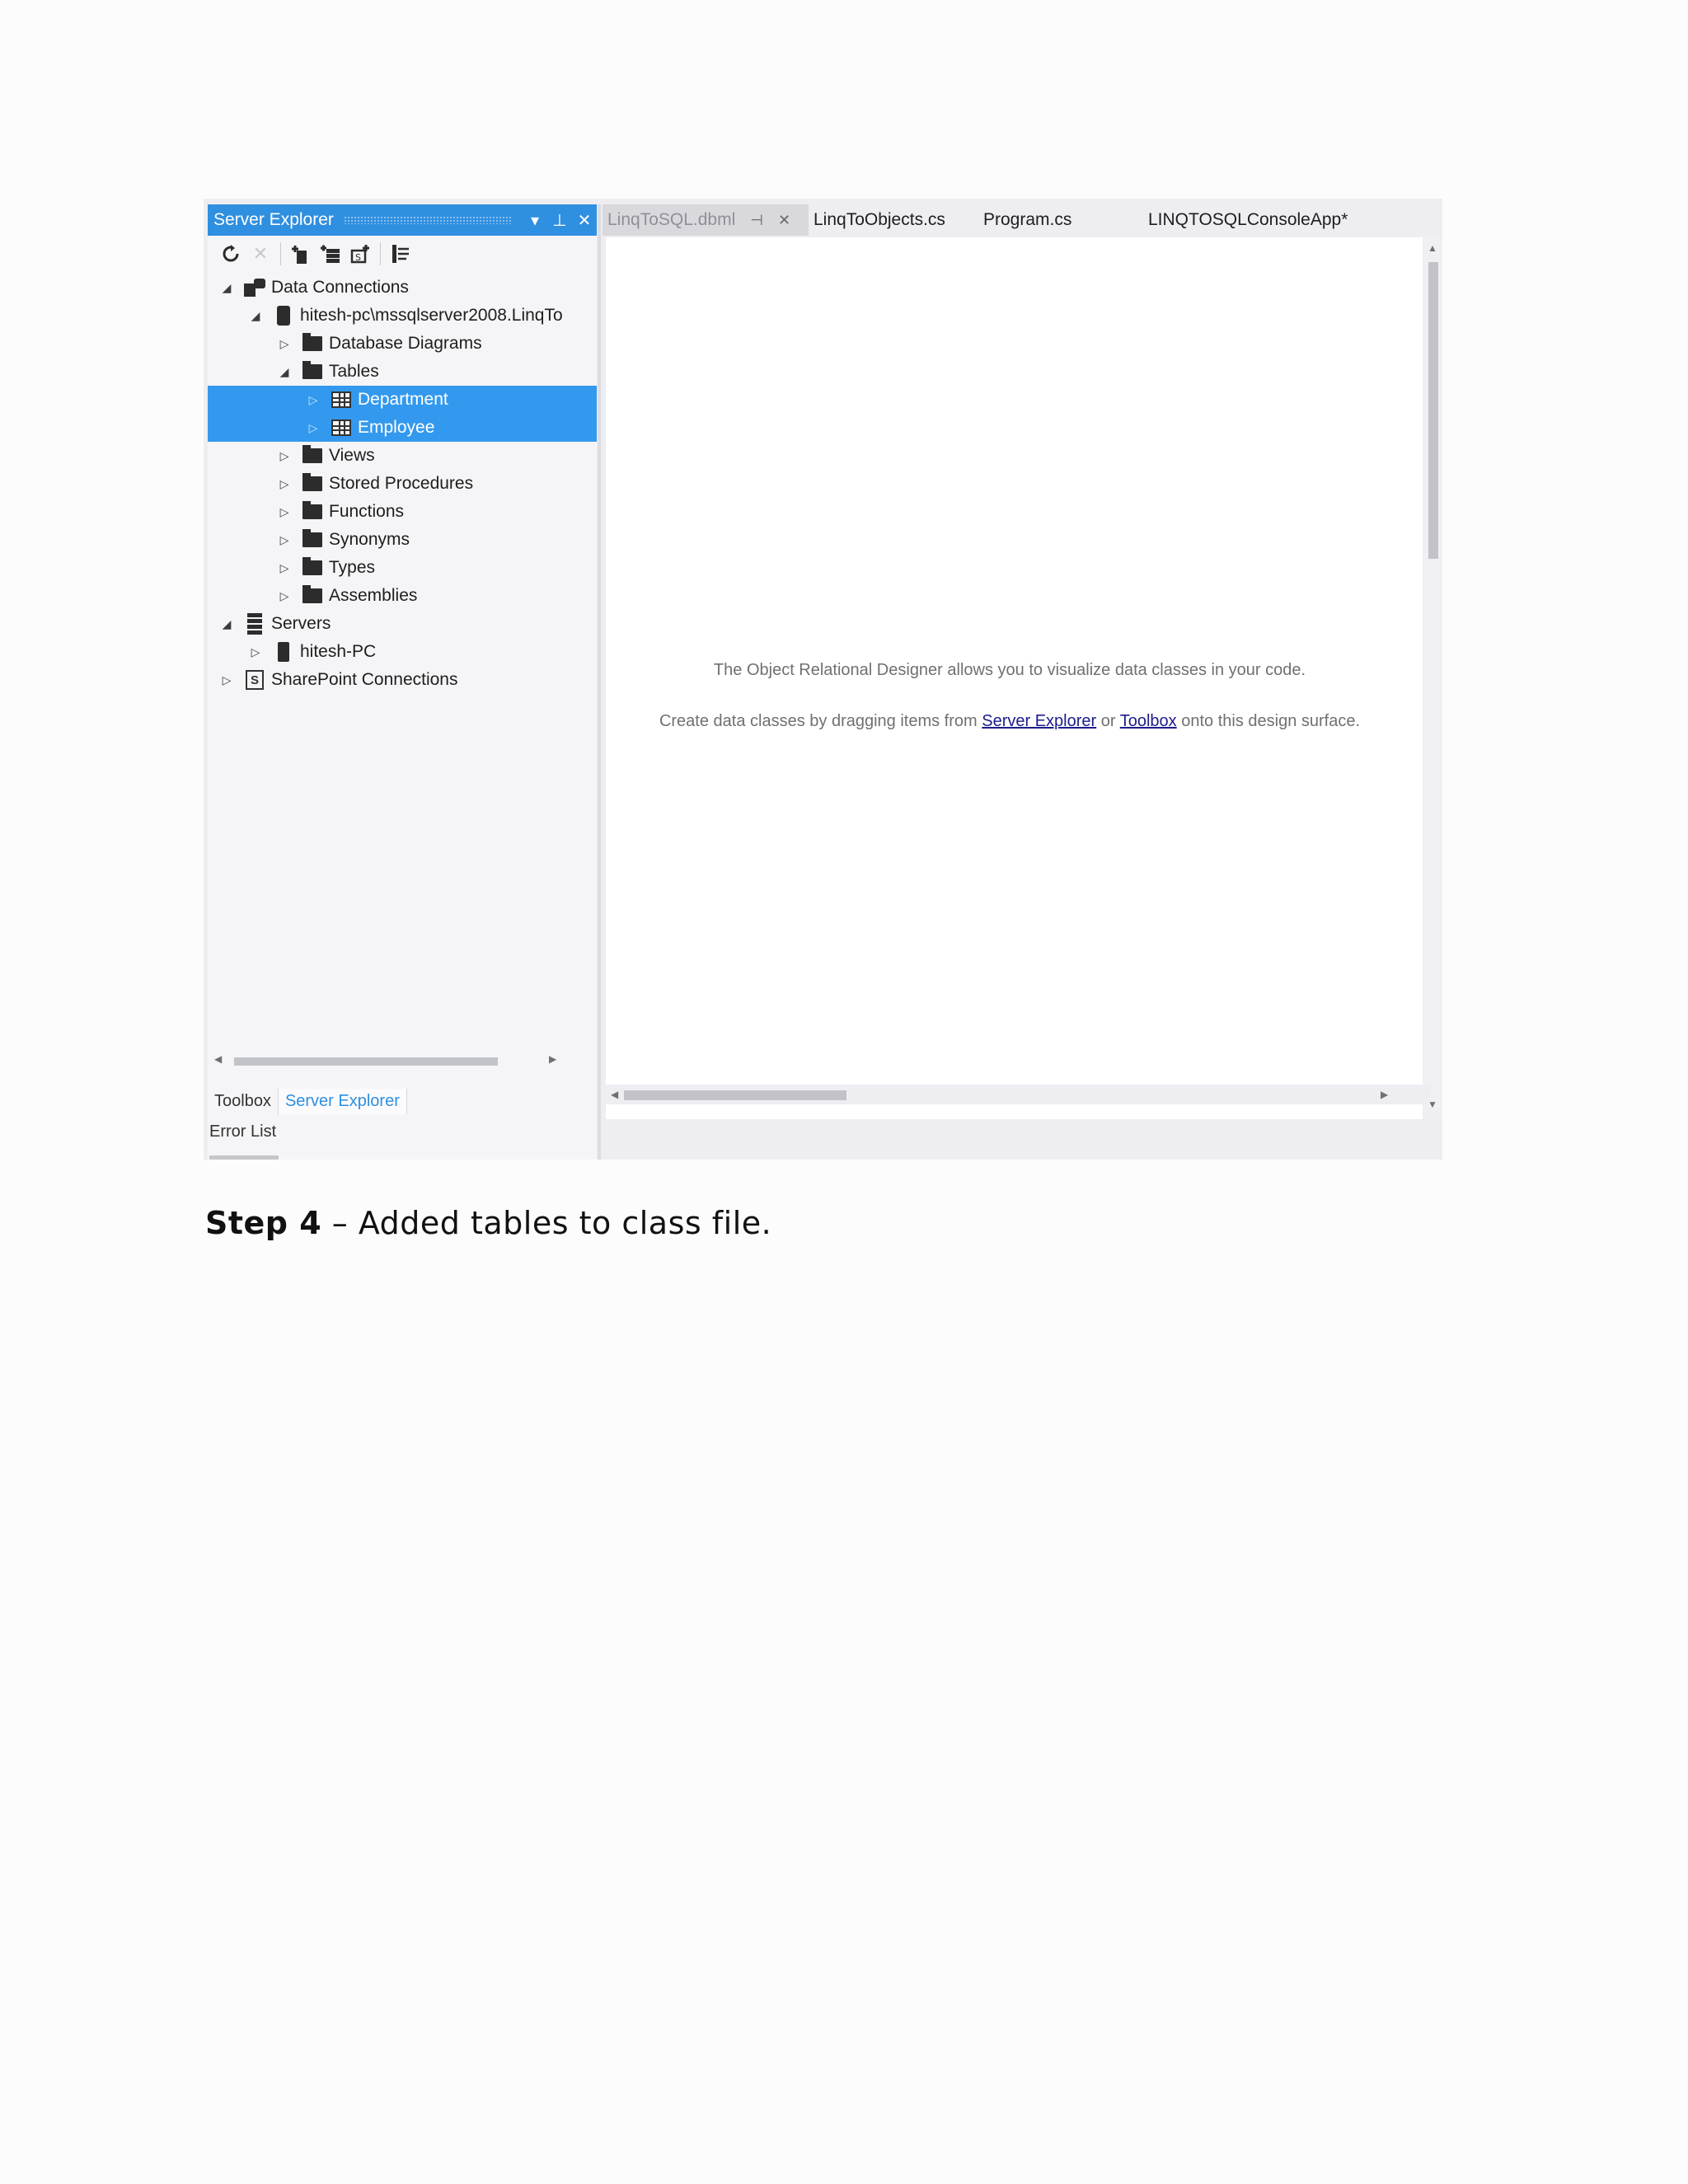 The height and width of the screenshot is (2184, 1688). What do you see at coordinates (367, 511) in the screenshot?
I see `tree-node-label: Functions` at bounding box center [367, 511].